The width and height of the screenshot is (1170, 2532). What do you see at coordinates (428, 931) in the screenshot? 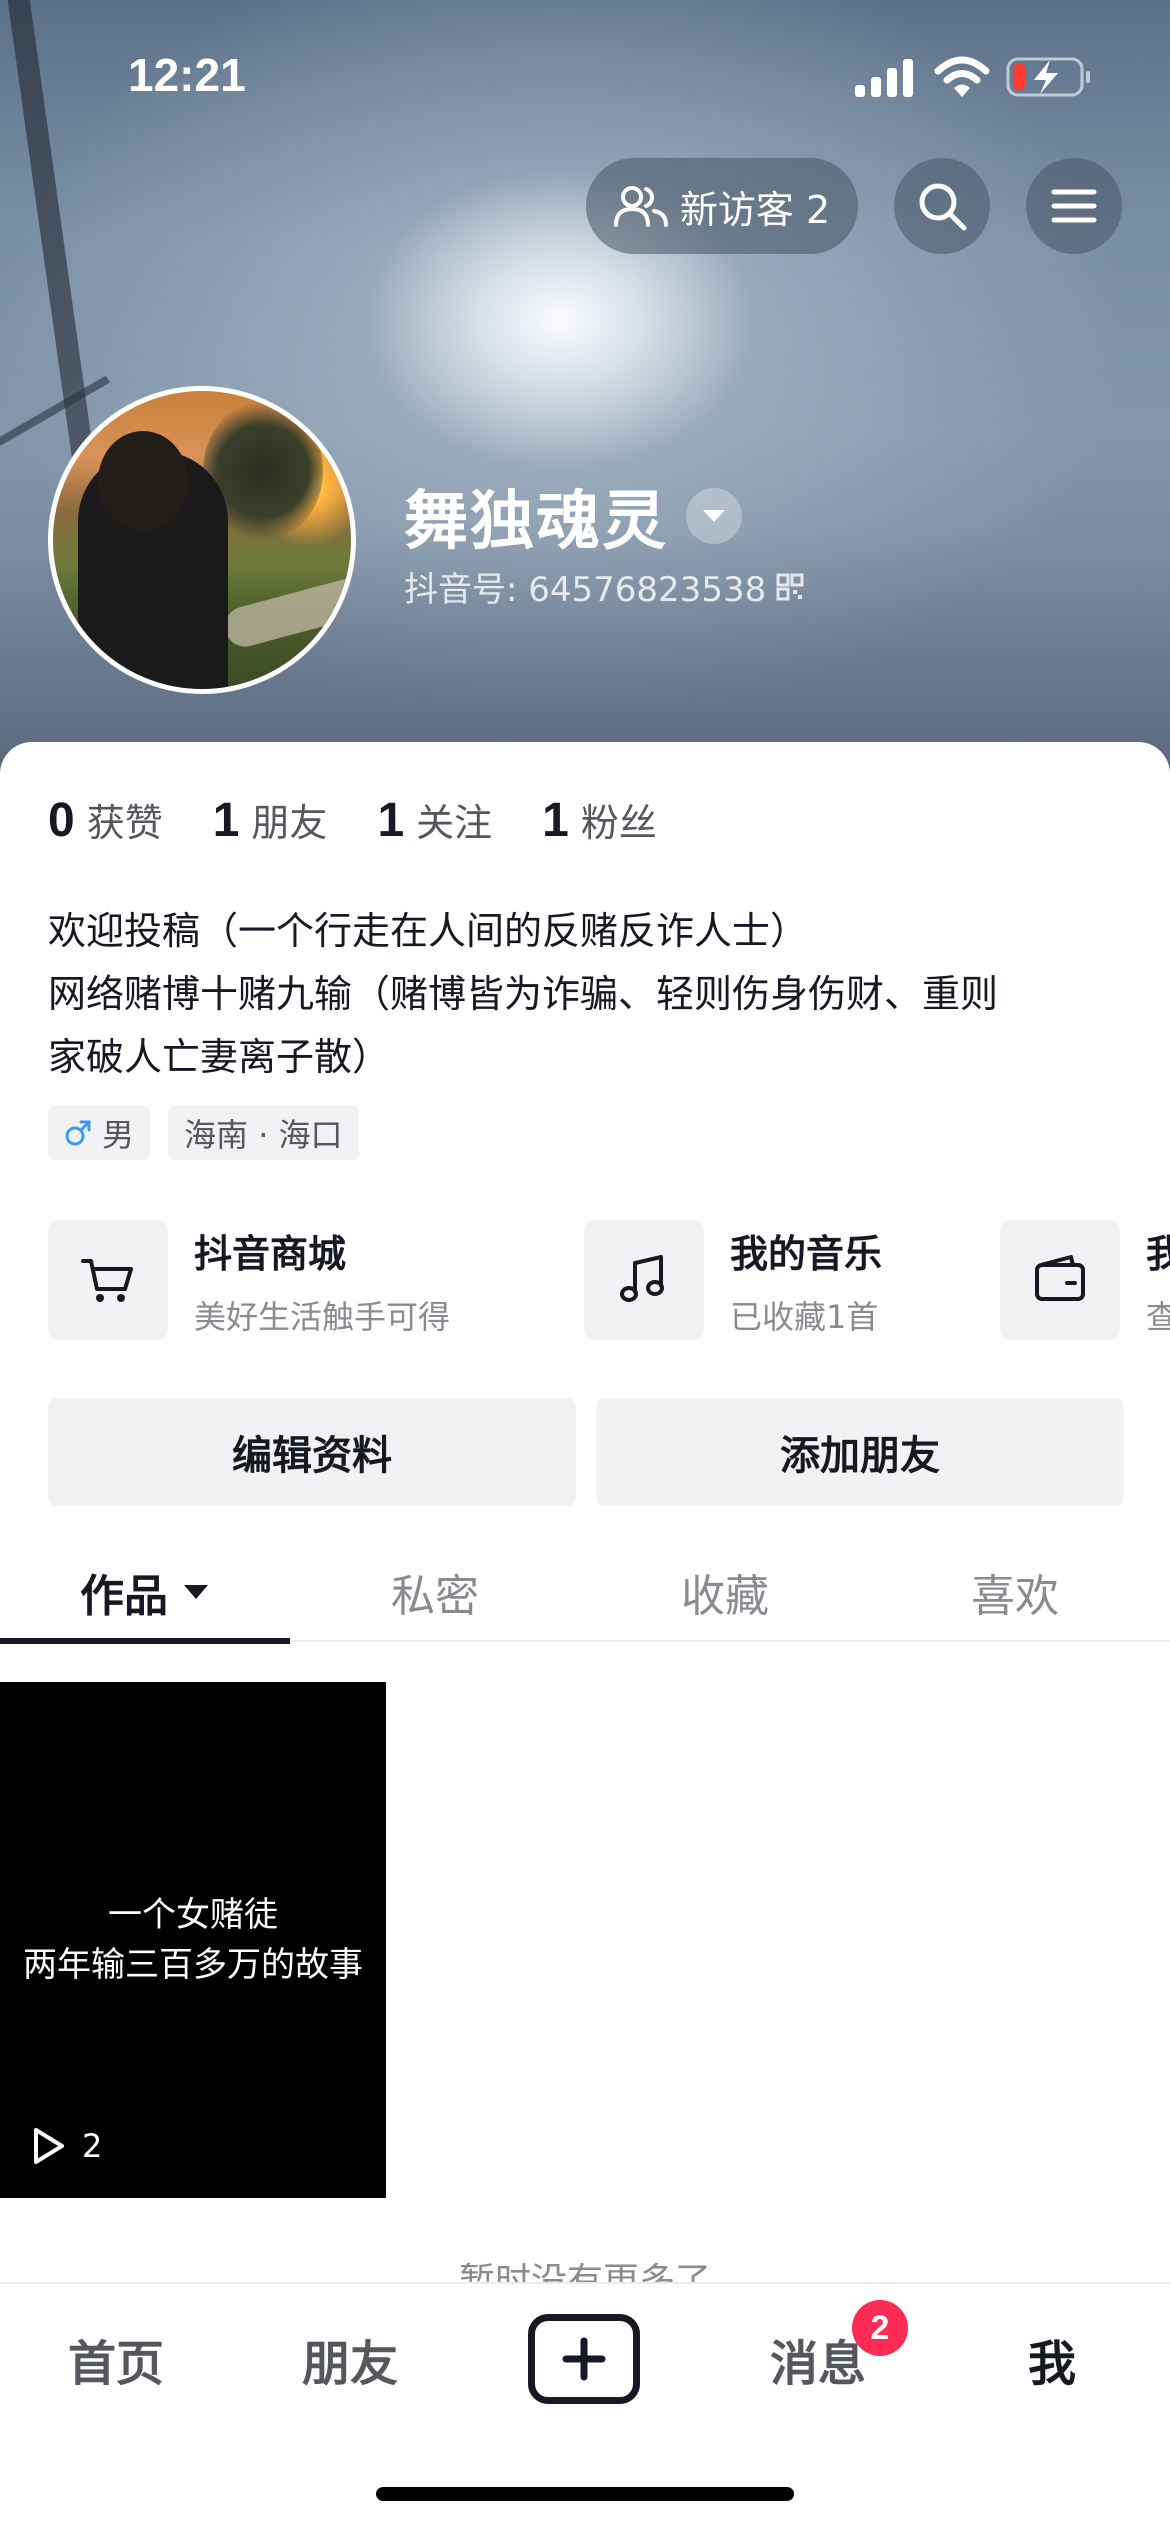
I see `bio-line: 欢迎投稿（一个行走在人间的反赌反诈人士）` at bounding box center [428, 931].